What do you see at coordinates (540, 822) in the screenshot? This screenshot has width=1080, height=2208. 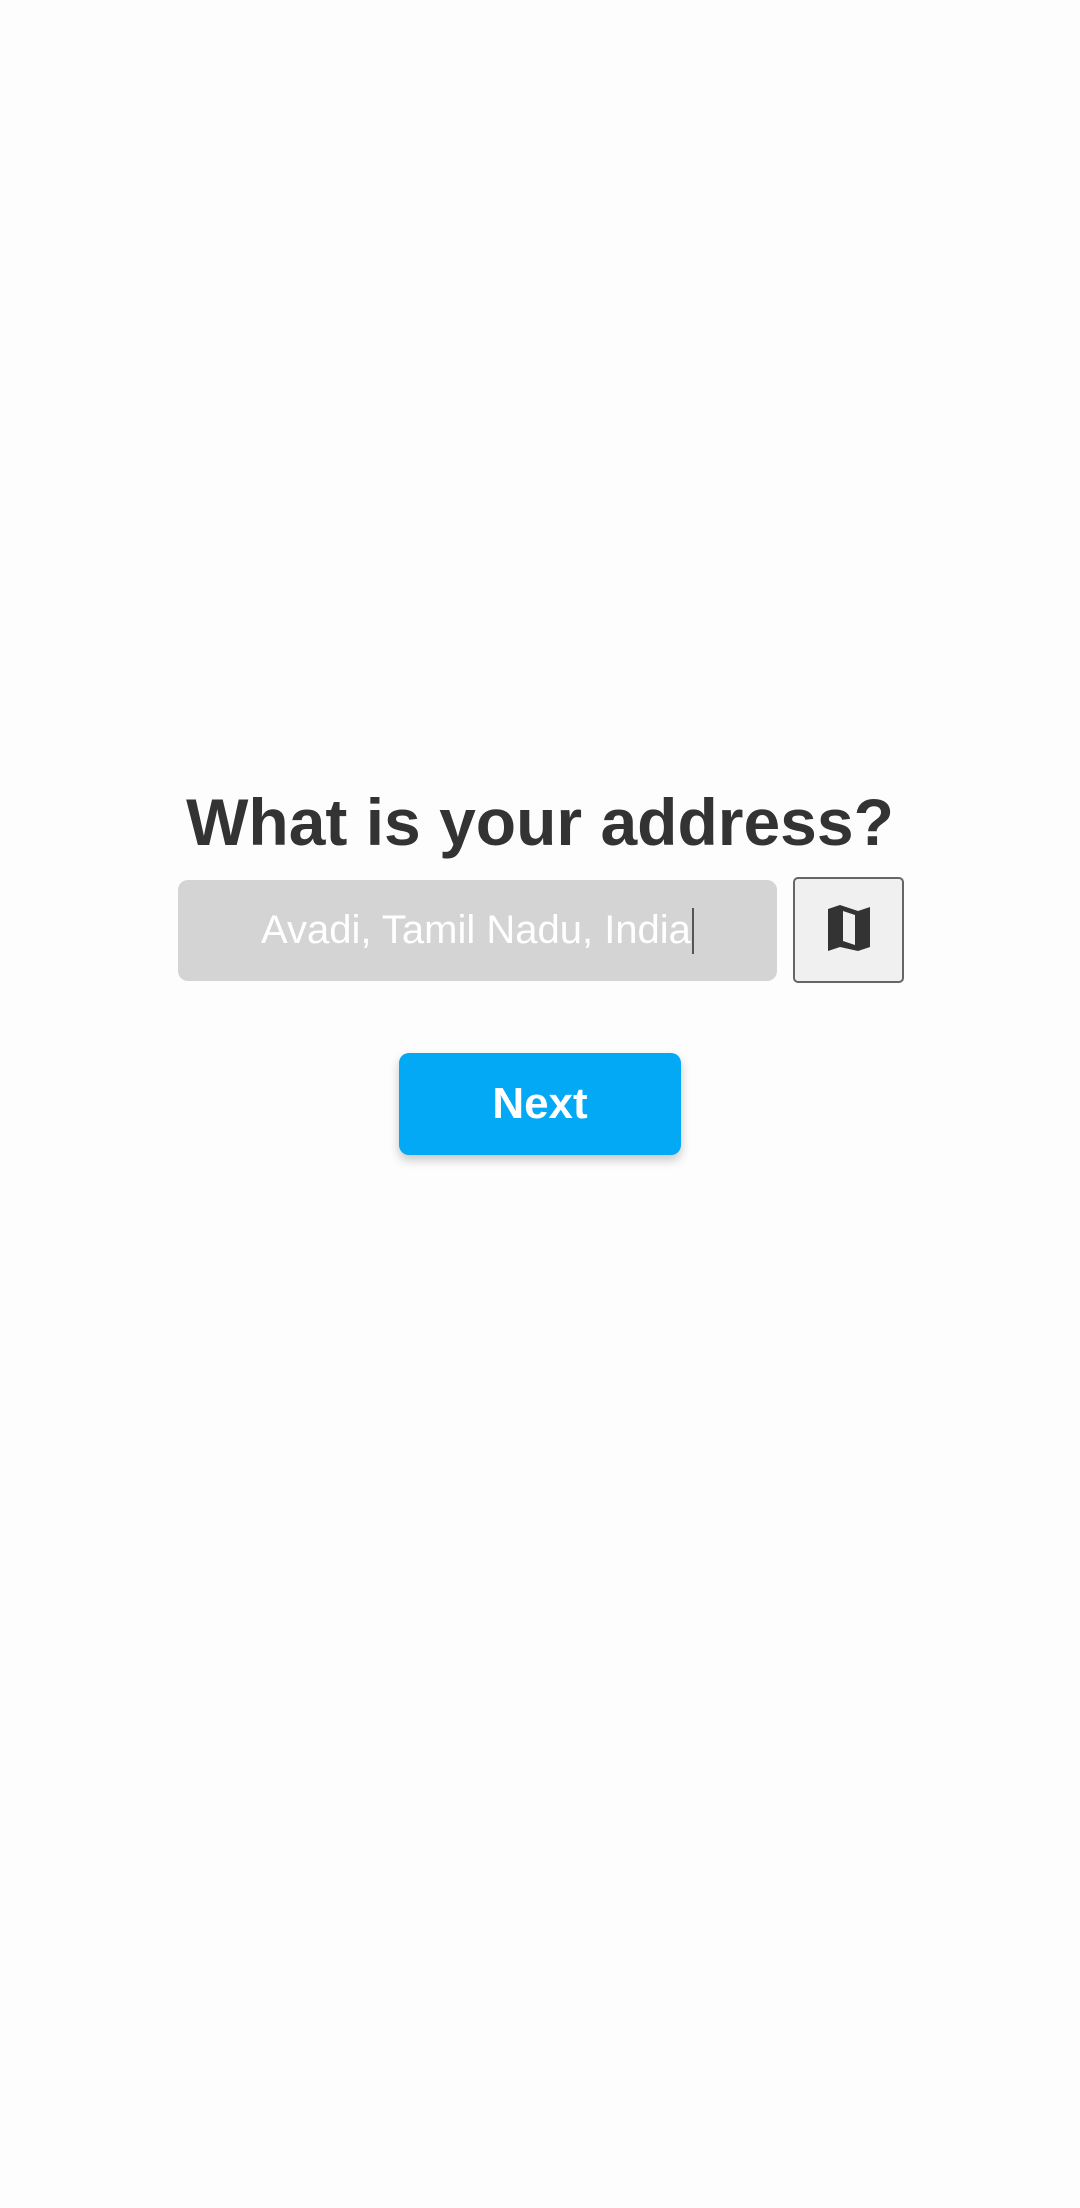 I see `page-title: What is your address?` at bounding box center [540, 822].